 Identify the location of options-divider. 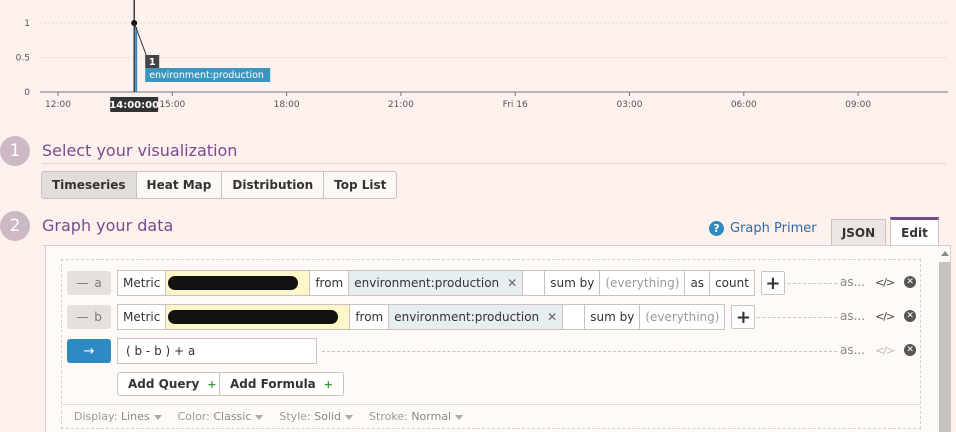
(491, 404).